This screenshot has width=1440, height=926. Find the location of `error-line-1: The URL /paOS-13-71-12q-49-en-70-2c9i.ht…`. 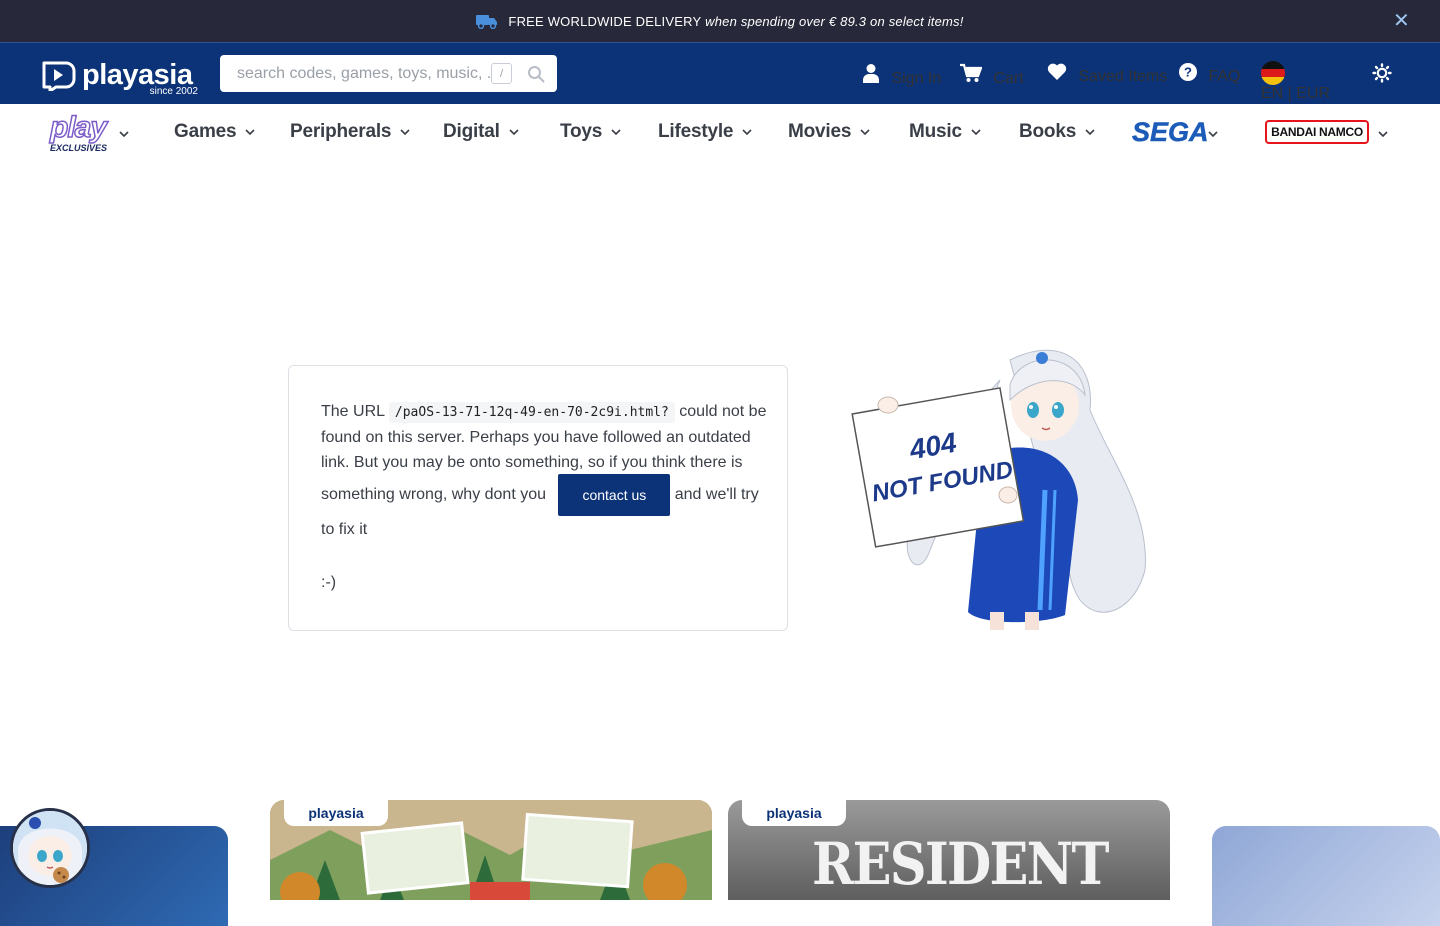

error-line-1: The URL /paOS-13-71-12q-49-en-70-2c9i.ht… is located at coordinates (543, 412).